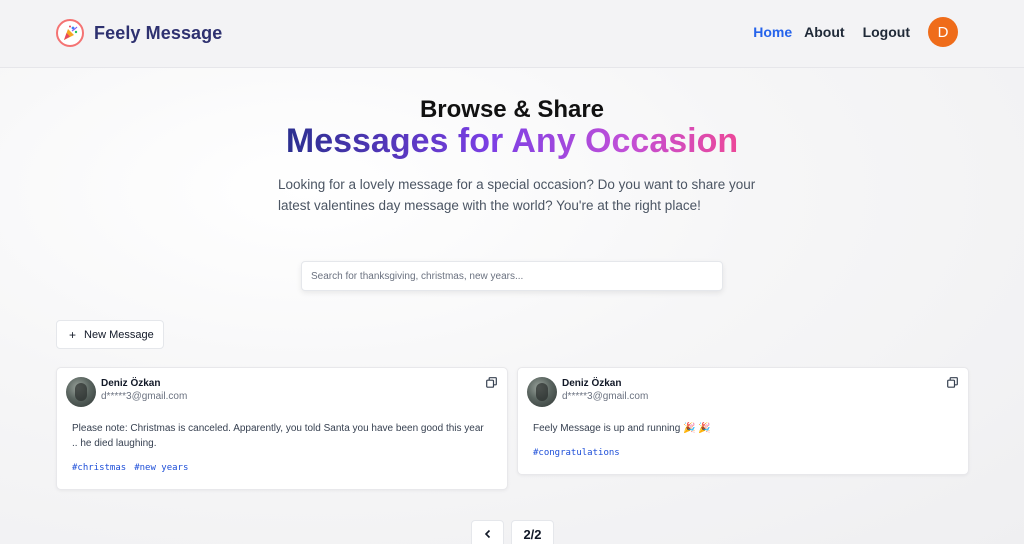 The height and width of the screenshot is (544, 1024). What do you see at coordinates (70, 33) in the screenshot?
I see `party-popper-icon` at bounding box center [70, 33].